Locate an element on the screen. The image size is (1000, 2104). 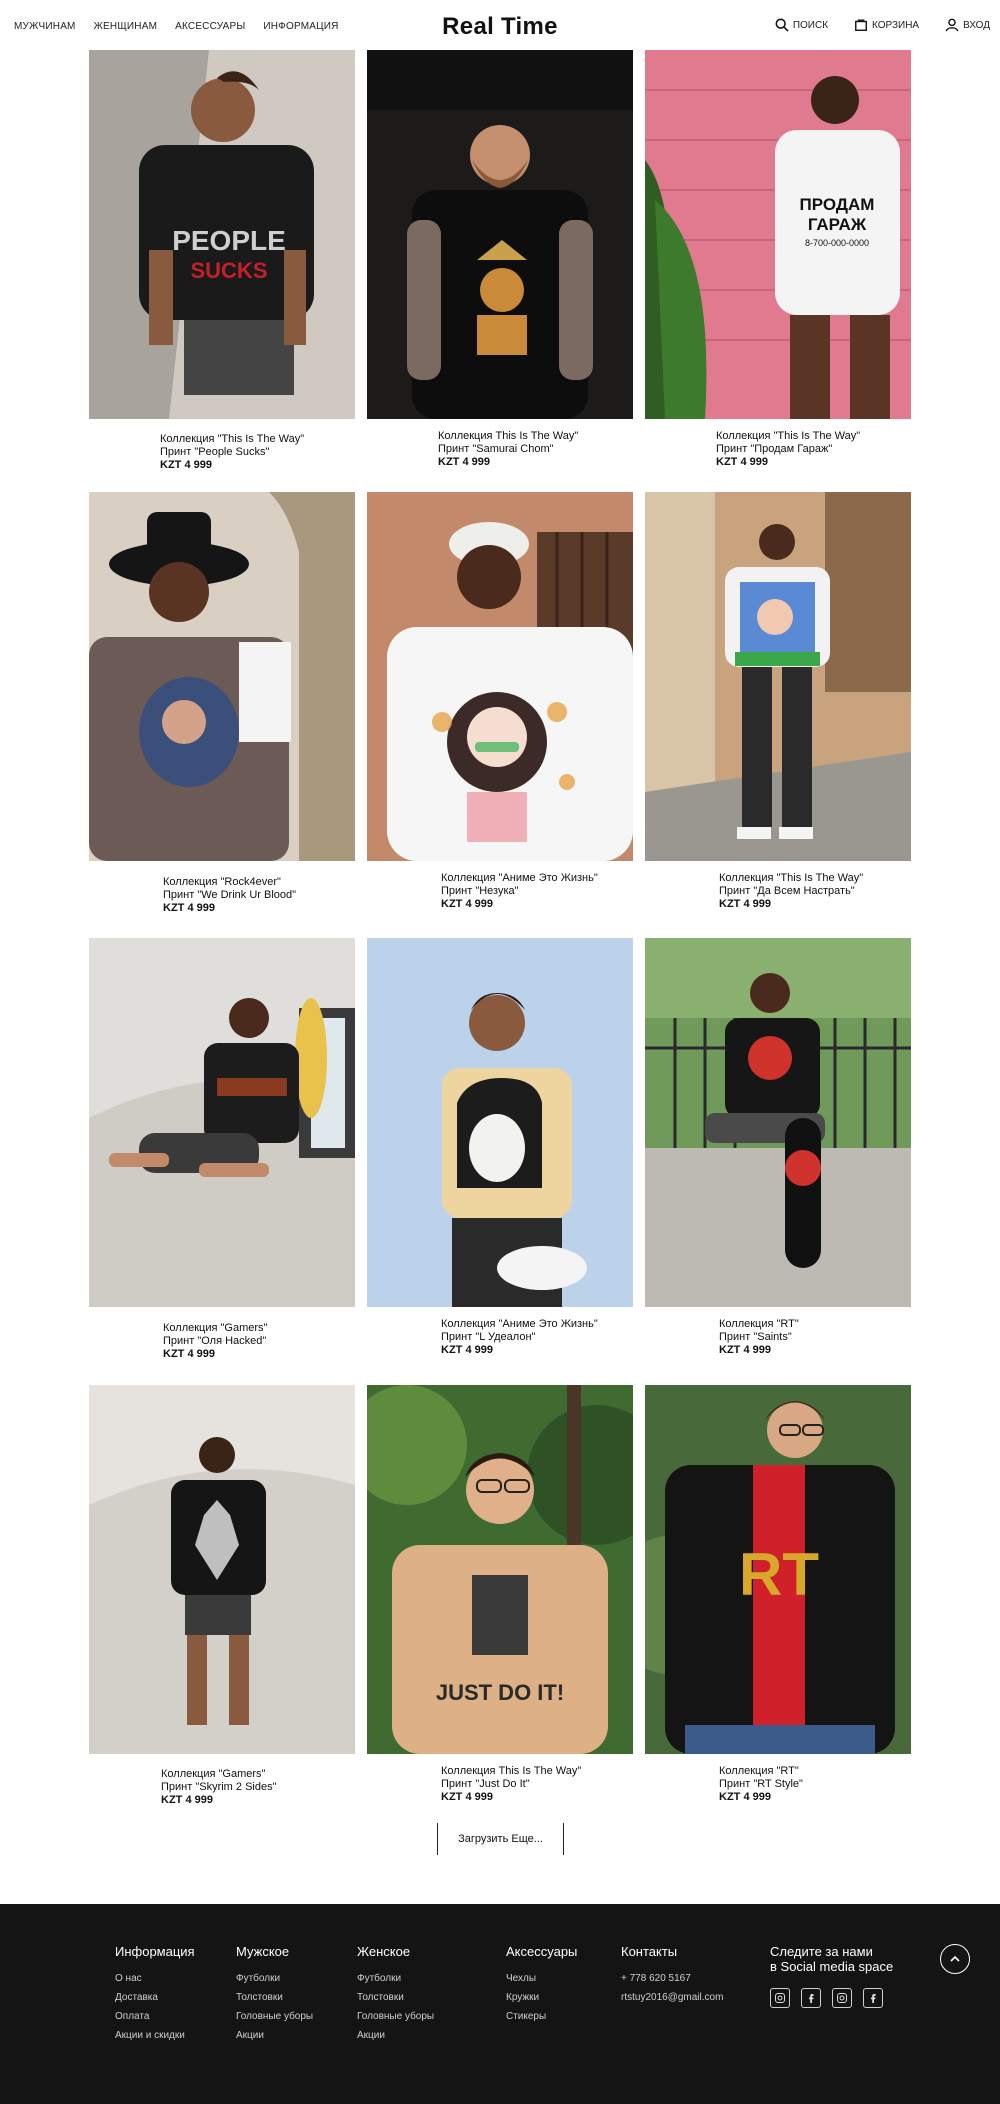
footer-link-men-tshirts: Футболки is located at coordinates (274, 1978).